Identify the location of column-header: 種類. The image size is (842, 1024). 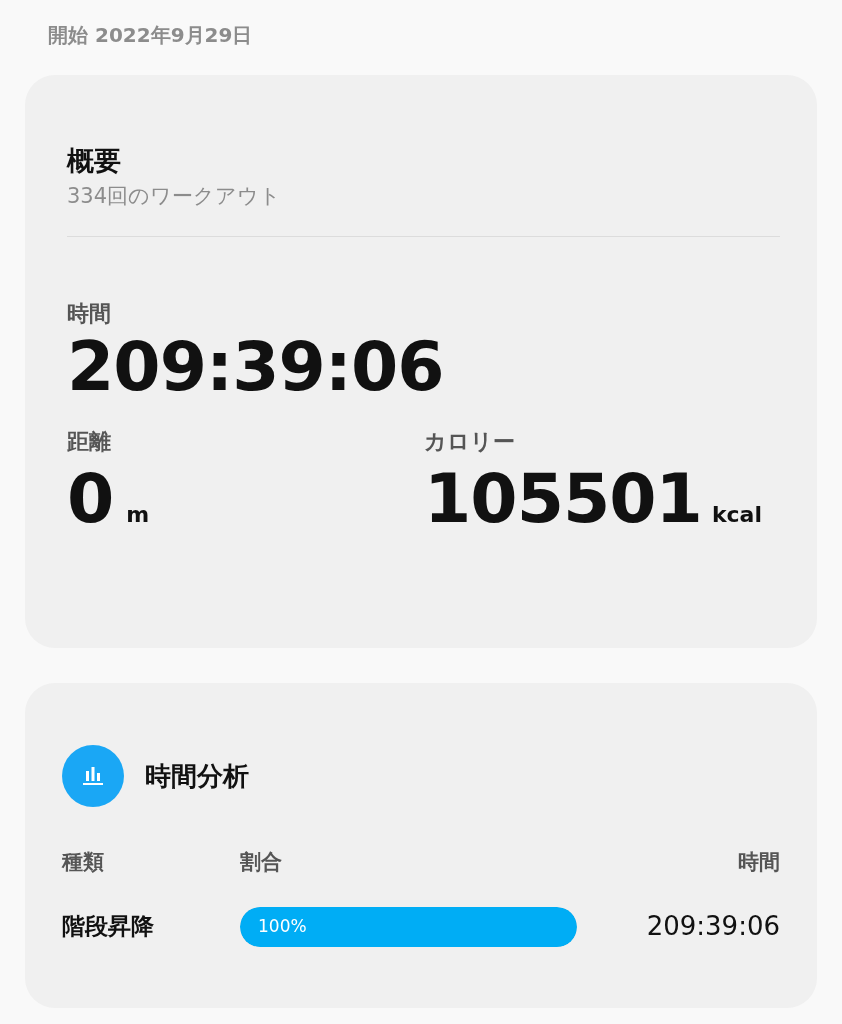
(83, 862).